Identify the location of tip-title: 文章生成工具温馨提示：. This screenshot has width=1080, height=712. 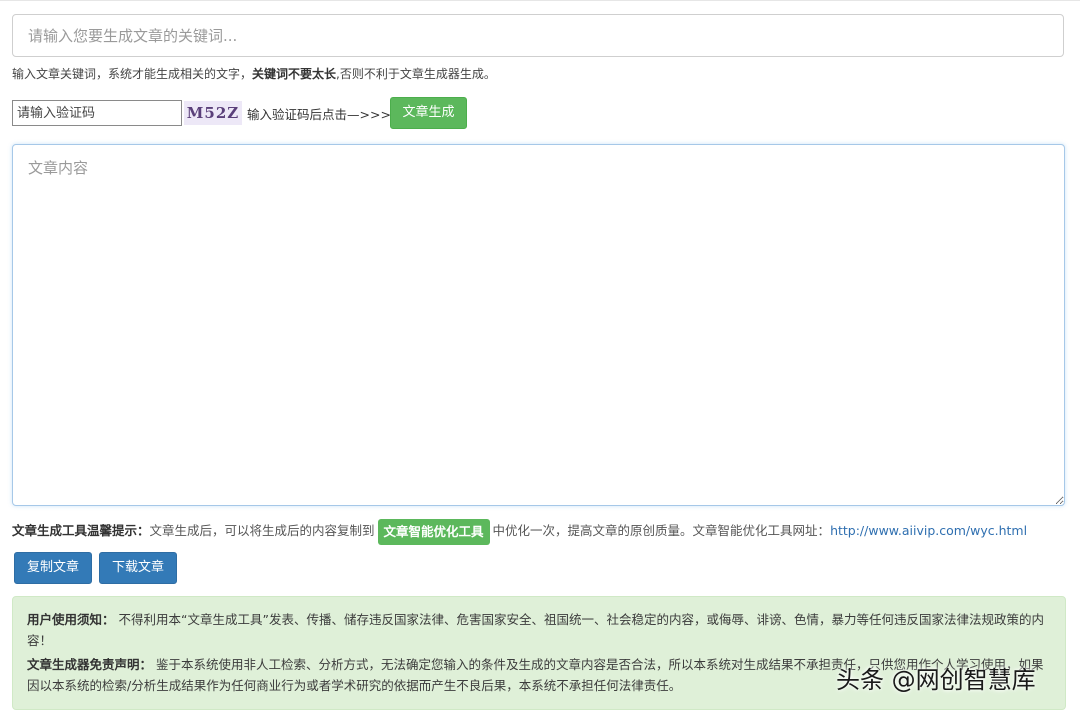
(81, 530).